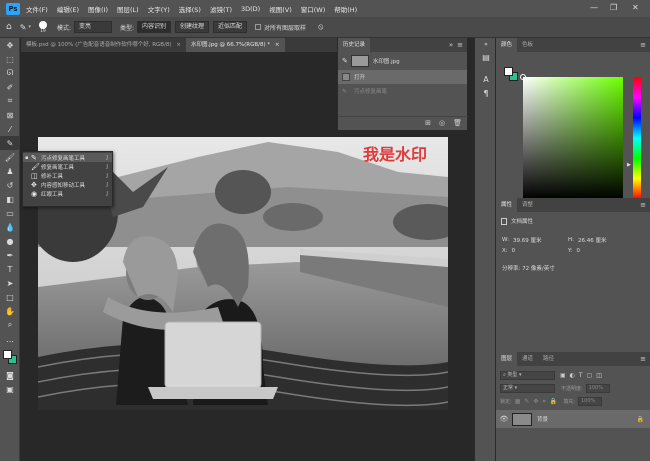  I want to click on quick-mask-icon: ◙, so click(10, 375).